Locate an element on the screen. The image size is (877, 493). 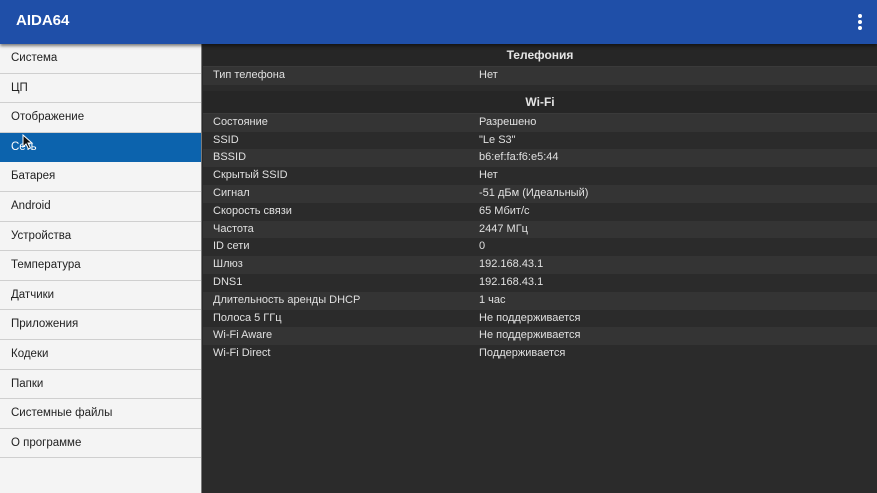
info-row: BSSID b6:ef:fa:f6:e5:44 is located at coordinates (540, 158).